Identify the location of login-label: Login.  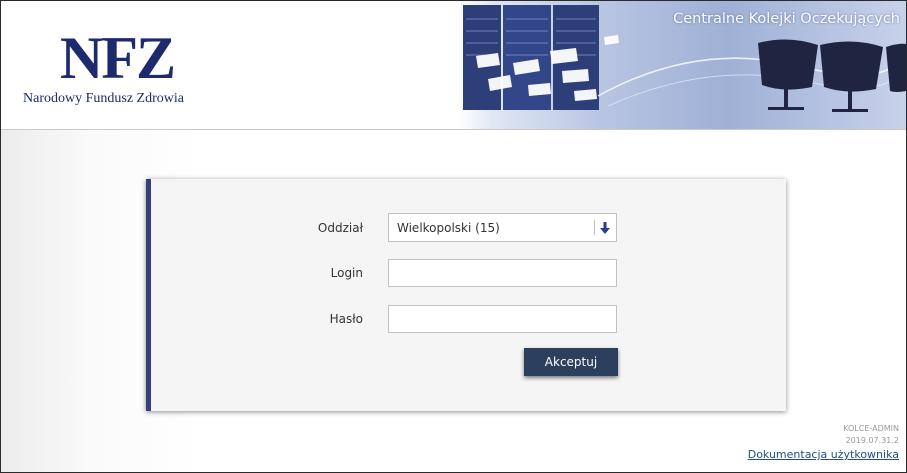
(346, 273).